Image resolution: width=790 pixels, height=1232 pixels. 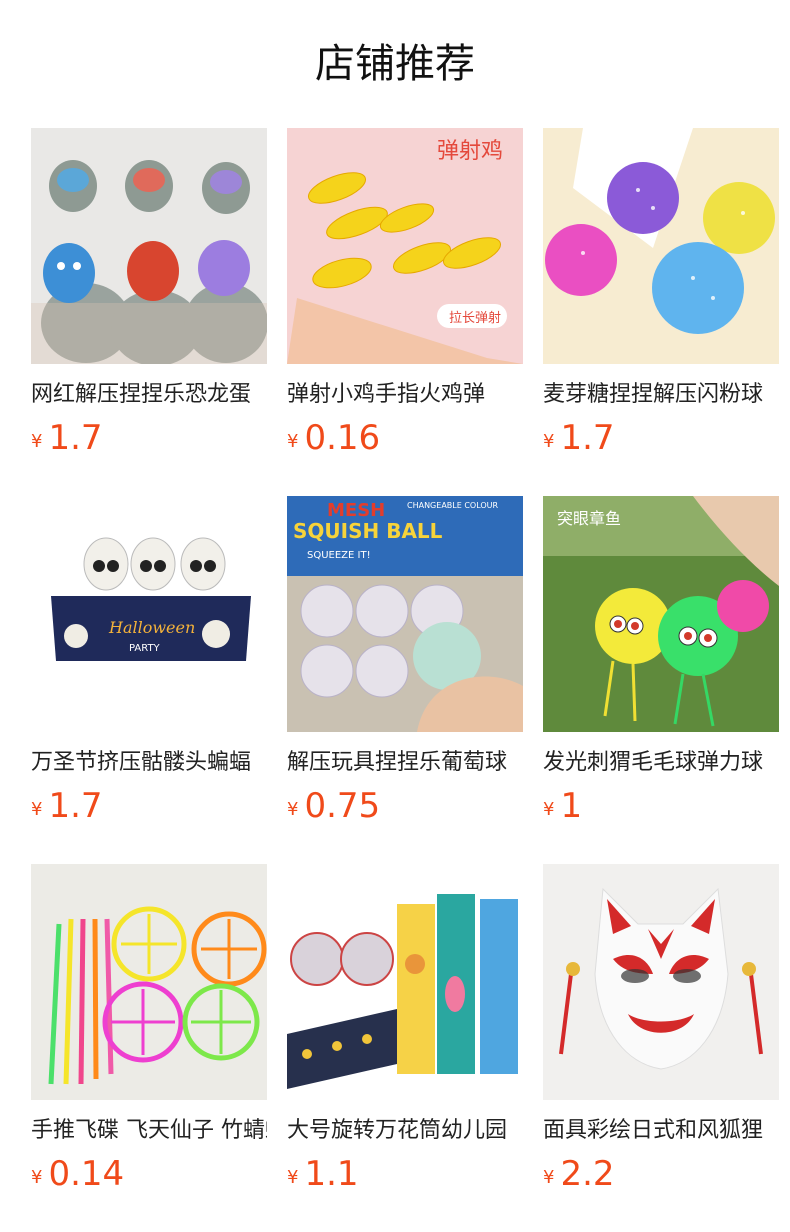 I want to click on product-price: ¥0.14, so click(x=77, y=1174).